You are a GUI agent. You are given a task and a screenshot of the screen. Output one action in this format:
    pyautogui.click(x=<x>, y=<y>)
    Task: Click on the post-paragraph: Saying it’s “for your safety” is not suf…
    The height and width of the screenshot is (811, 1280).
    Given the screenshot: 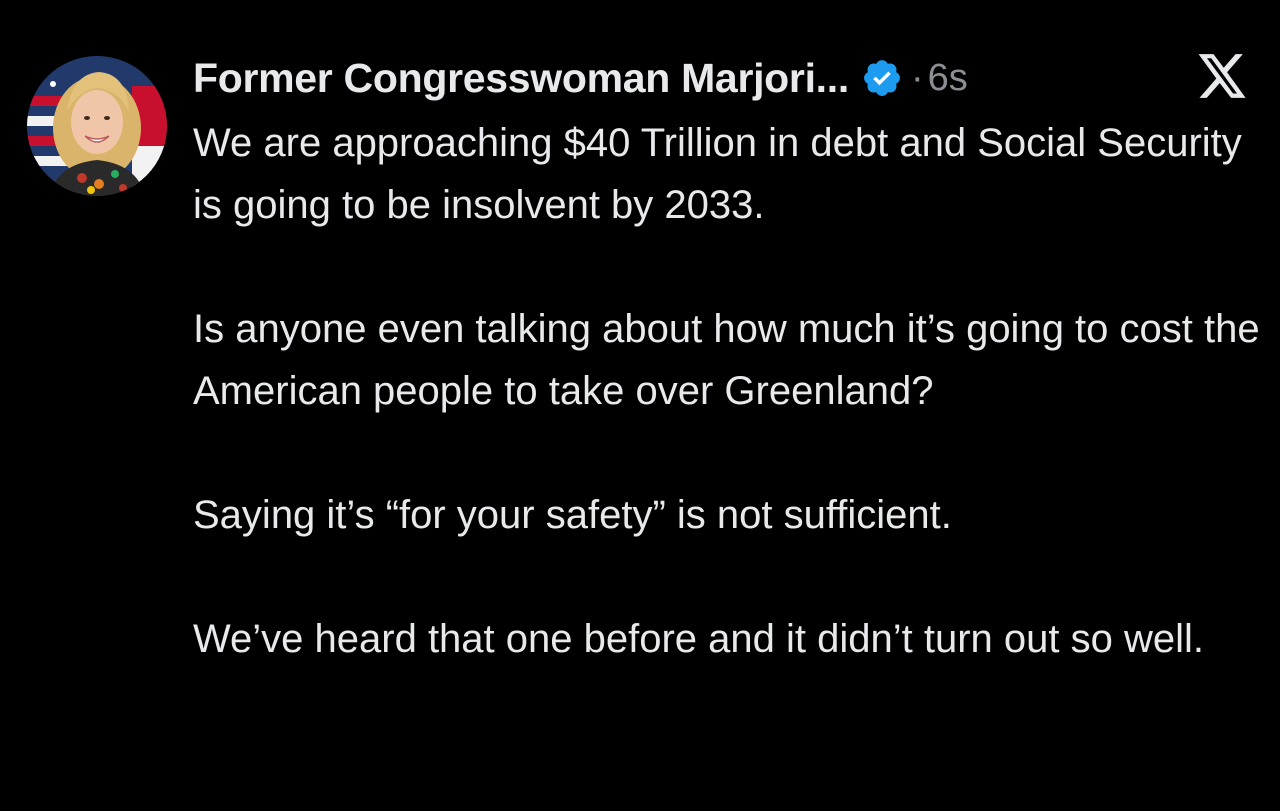 What is the action you would take?
    pyautogui.click(x=572, y=515)
    